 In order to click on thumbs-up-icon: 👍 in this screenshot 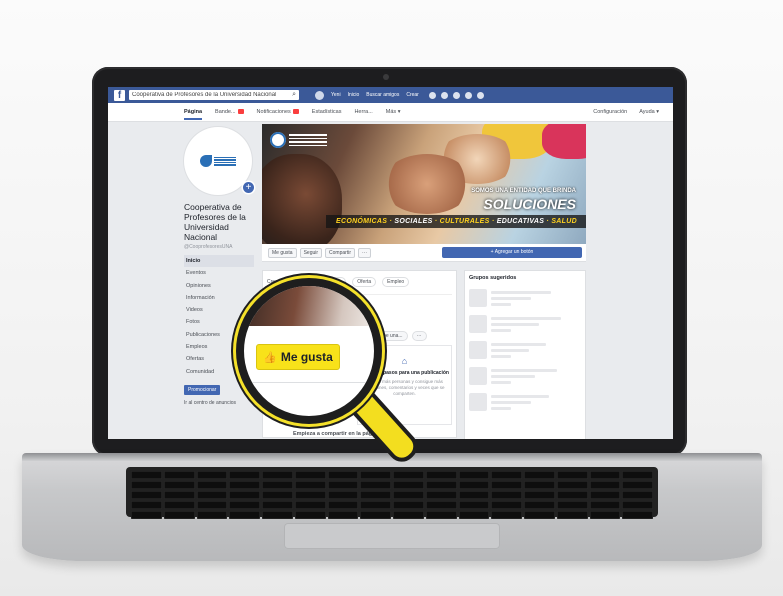, I will do `click(270, 357)`.